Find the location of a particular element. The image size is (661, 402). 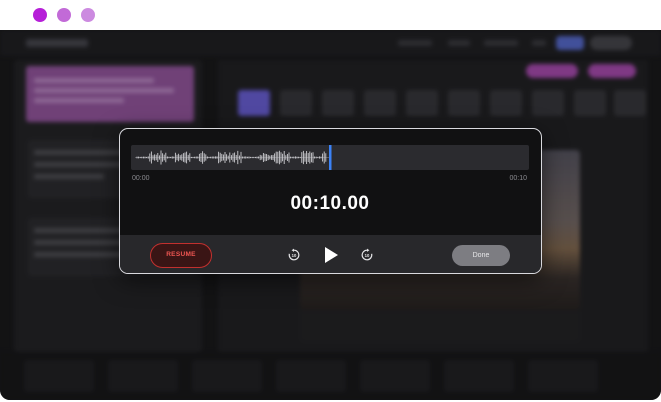

waveform-track is located at coordinates (330, 157).